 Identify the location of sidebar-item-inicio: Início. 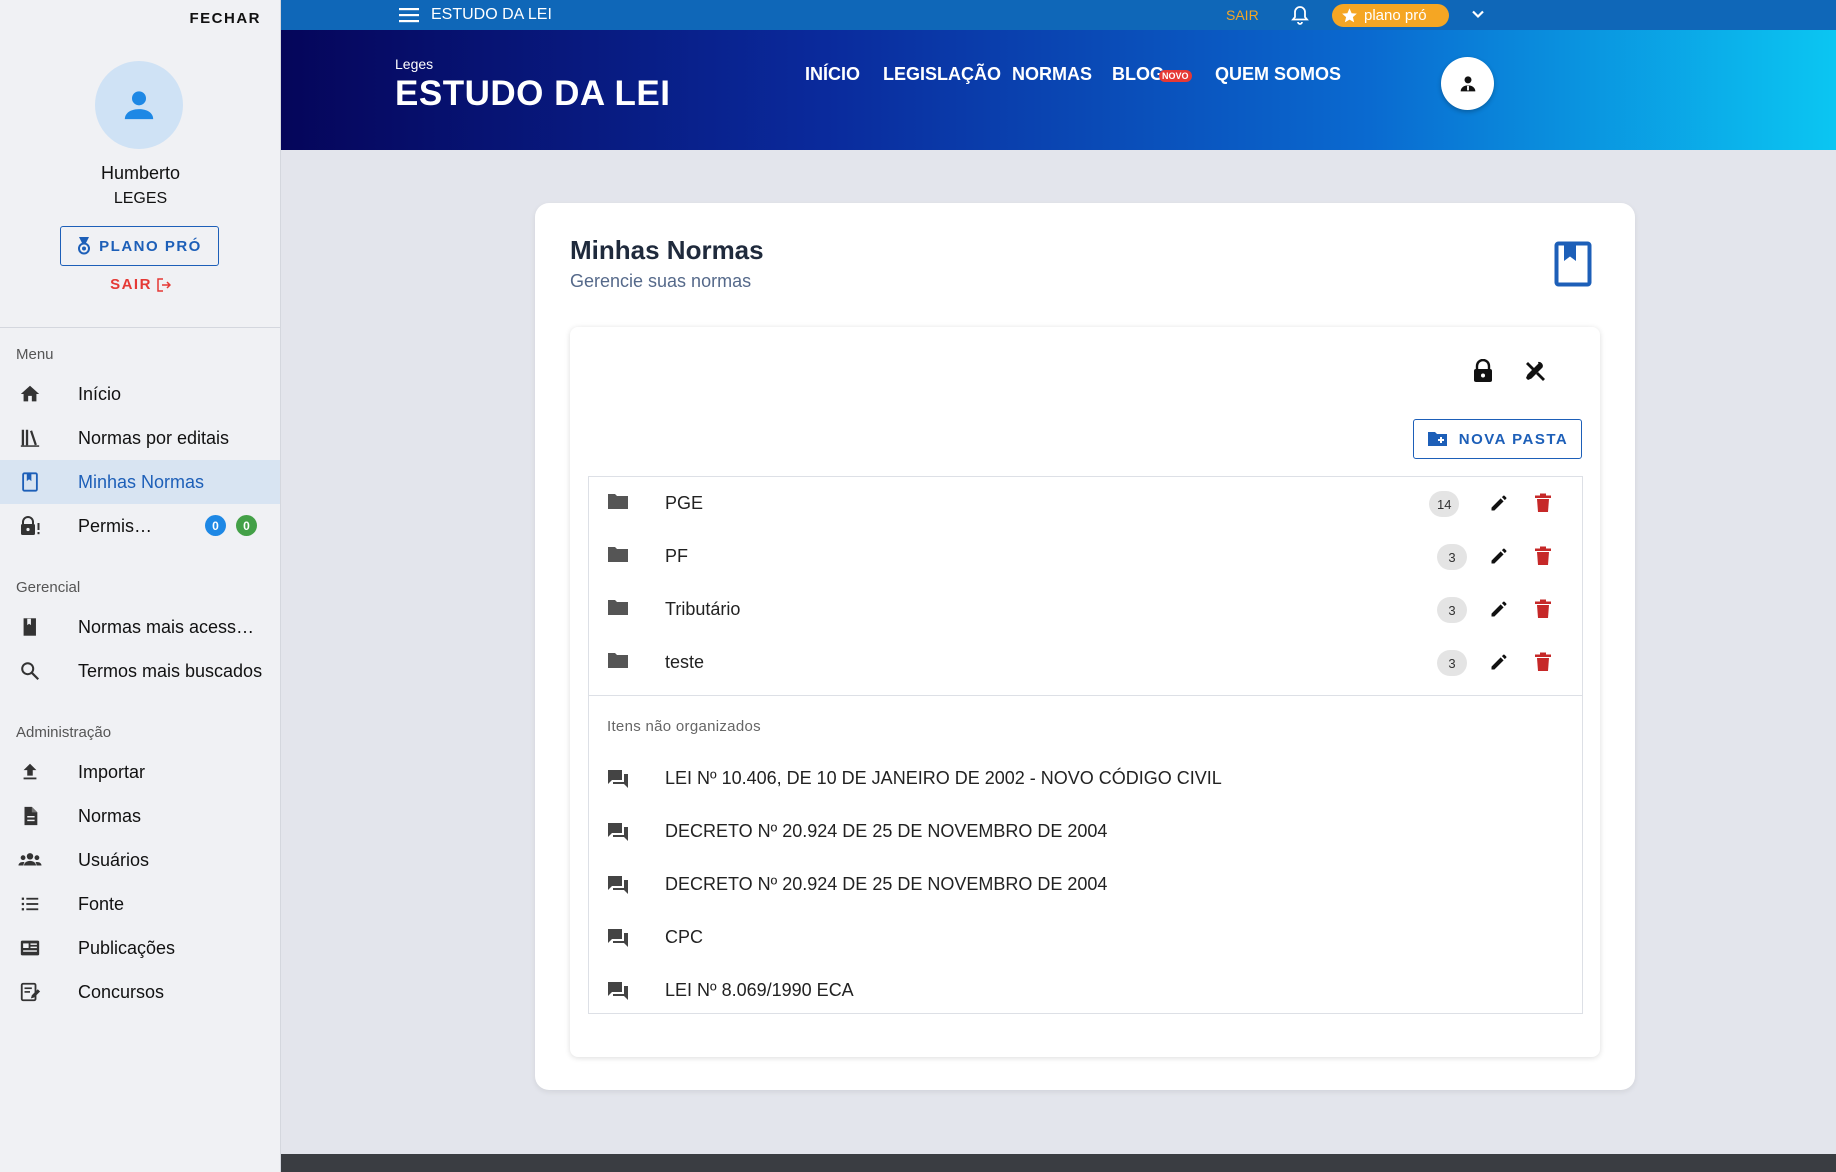
(140, 394).